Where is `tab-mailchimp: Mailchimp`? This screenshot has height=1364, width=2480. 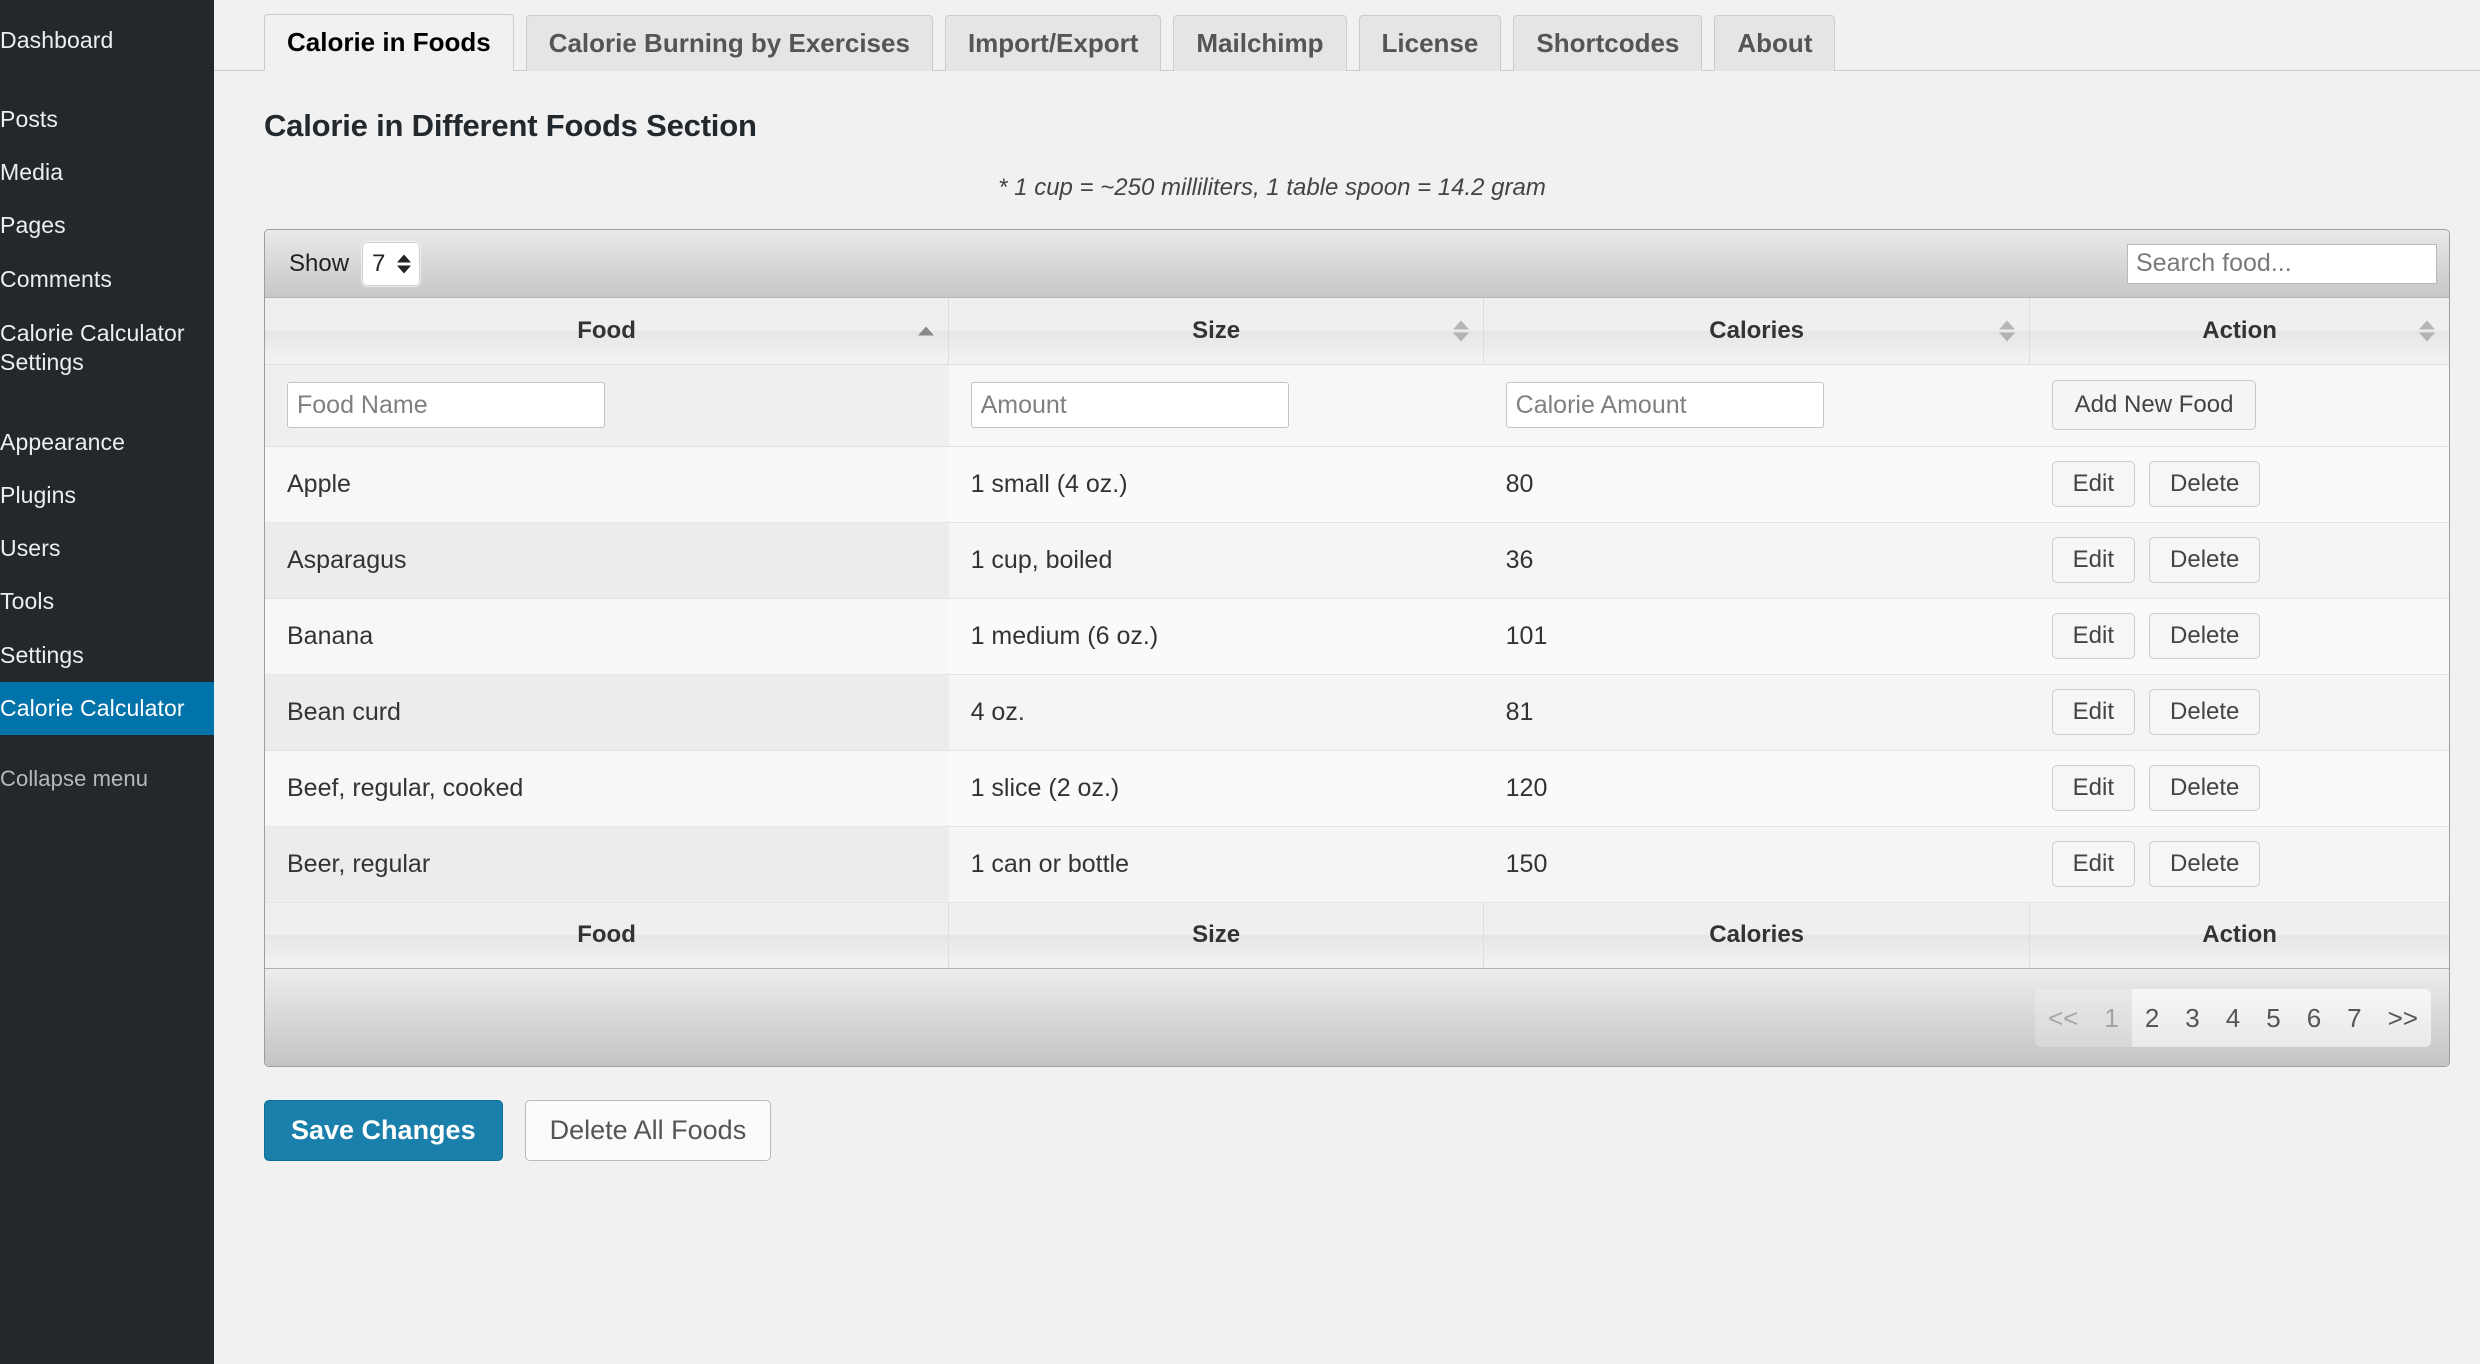
tab-mailchimp: Mailchimp is located at coordinates (1260, 43).